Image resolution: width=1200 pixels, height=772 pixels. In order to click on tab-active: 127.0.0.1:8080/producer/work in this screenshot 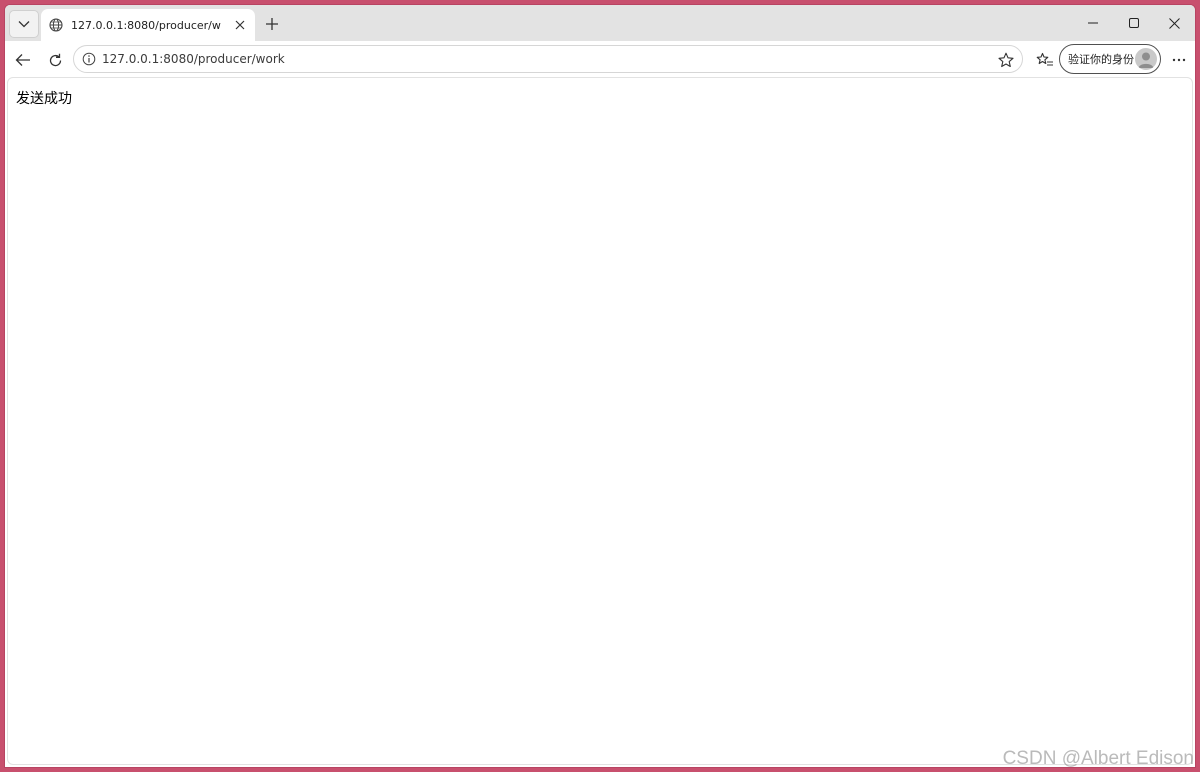, I will do `click(148, 25)`.